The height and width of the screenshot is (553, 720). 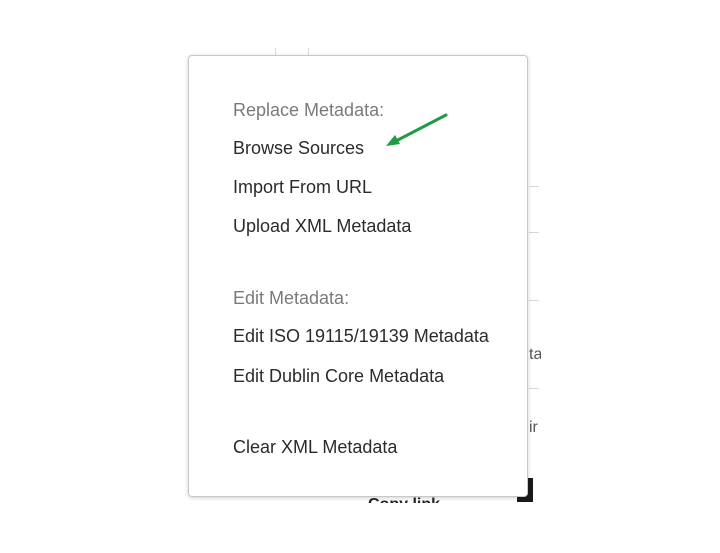 I want to click on edit-dublin-core-metadata-item: Edit Dublin Core Metadata, so click(x=338, y=376).